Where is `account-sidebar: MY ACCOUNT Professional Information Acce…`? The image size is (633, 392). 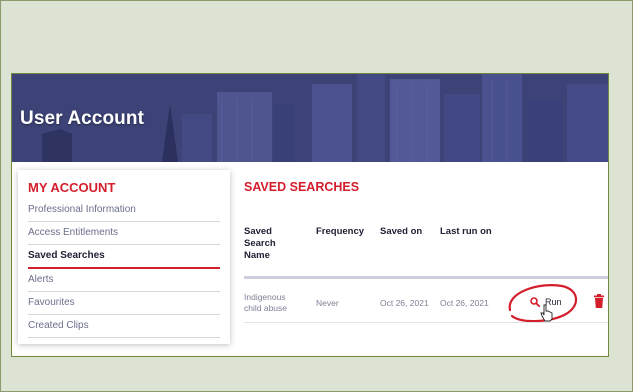
account-sidebar: MY ACCOUNT Professional Information Acce… is located at coordinates (124, 257).